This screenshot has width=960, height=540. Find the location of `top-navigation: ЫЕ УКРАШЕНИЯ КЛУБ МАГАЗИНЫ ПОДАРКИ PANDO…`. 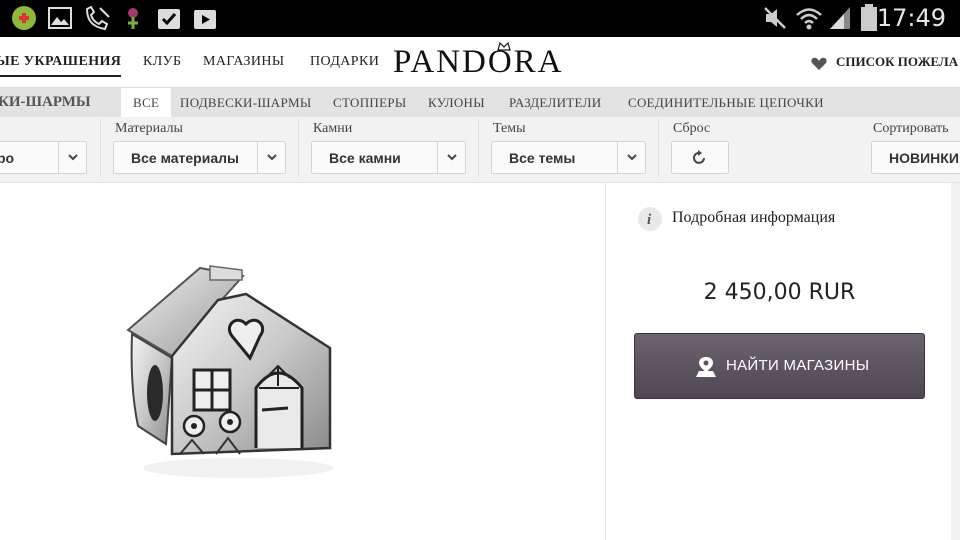

top-navigation: ЫЕ УКРАШЕНИЯ КЛУБ МАГАЗИНЫ ПОДАРКИ PANDO… is located at coordinates (480, 62).